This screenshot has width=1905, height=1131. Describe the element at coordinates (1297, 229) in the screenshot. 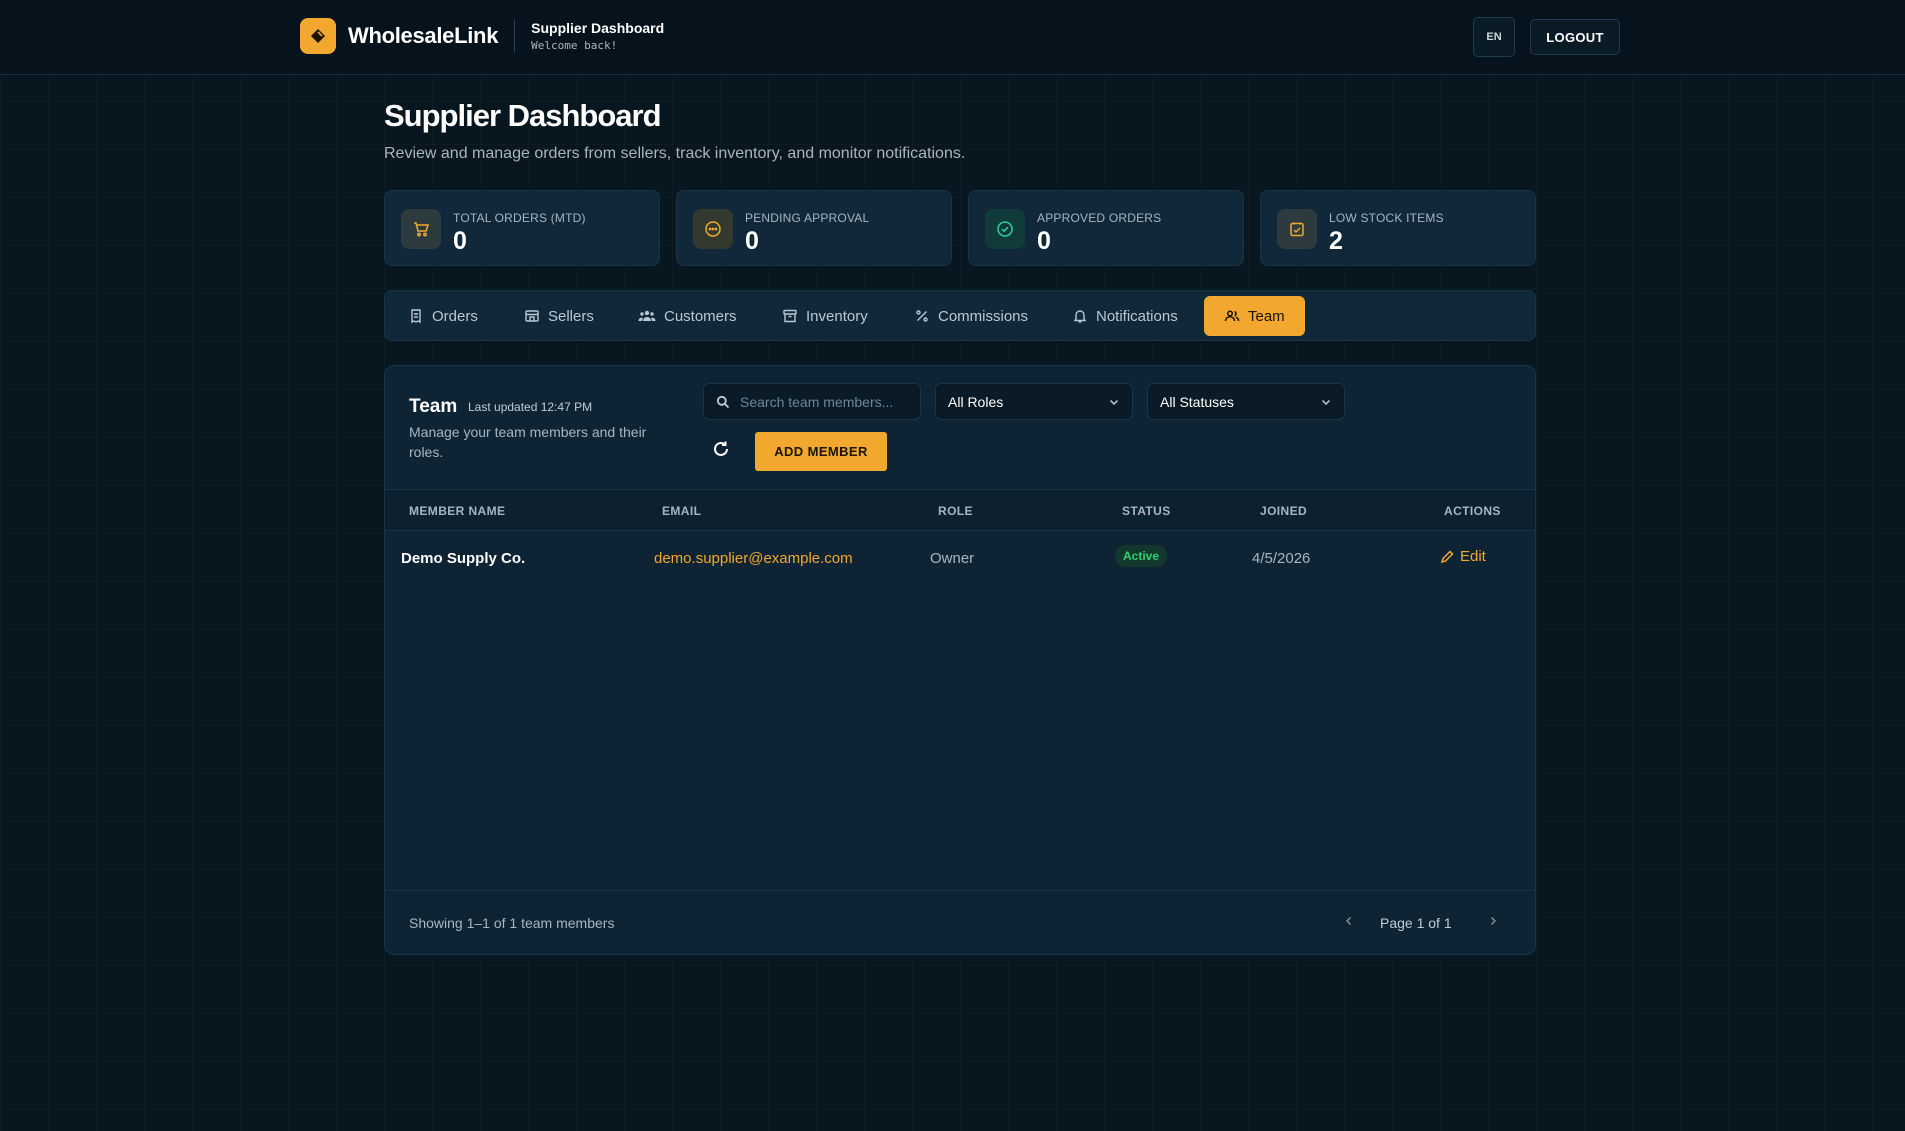

I see `clipboard-alert-icon` at that location.